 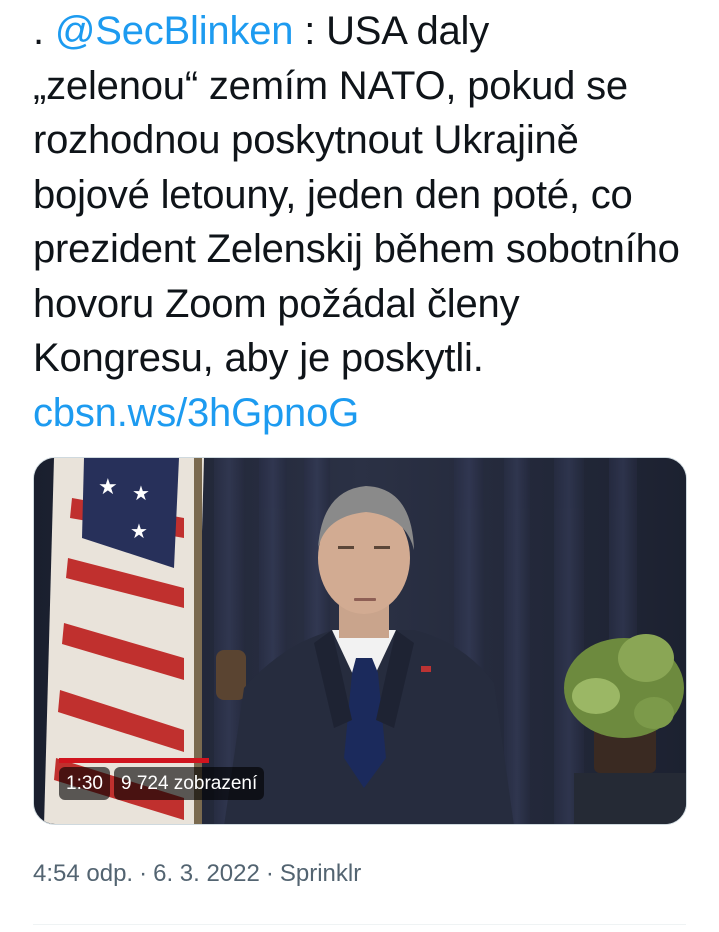 What do you see at coordinates (189, 783) in the screenshot?
I see `video-views-badge: 9 724 zobrazení` at bounding box center [189, 783].